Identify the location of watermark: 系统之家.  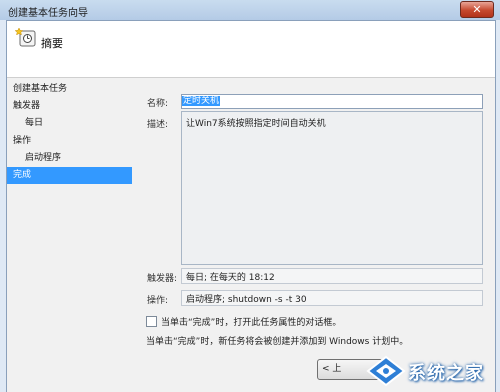
(431, 371).